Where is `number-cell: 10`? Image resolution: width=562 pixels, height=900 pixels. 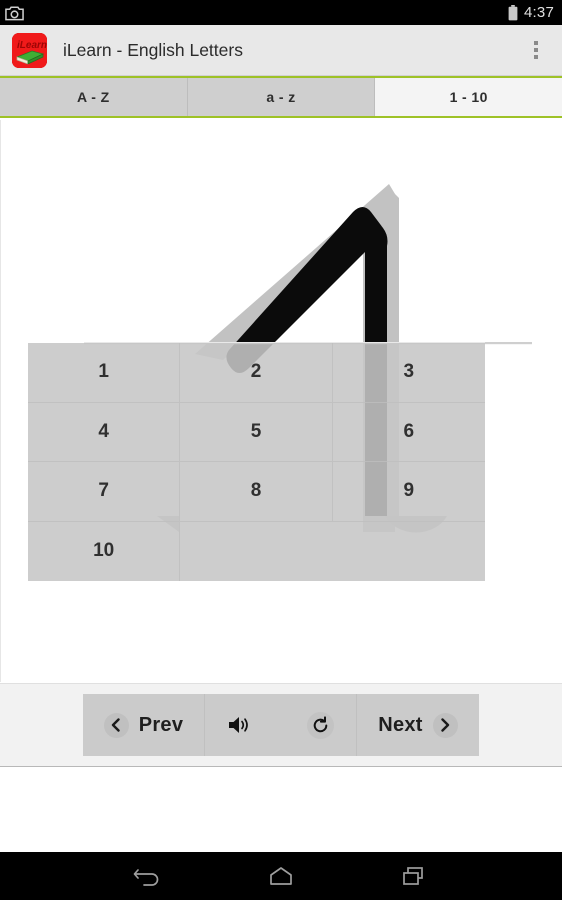 number-cell: 10 is located at coordinates (104, 551).